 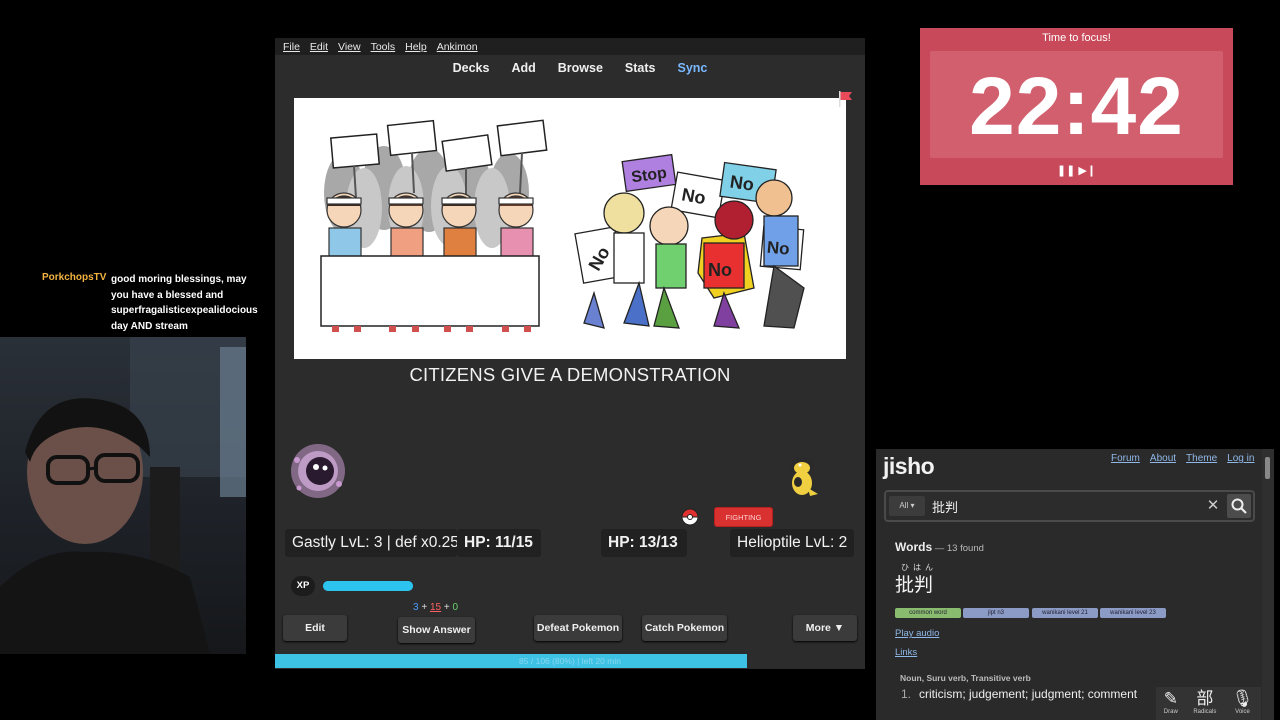 I want to click on tag-common-word: common word, so click(x=928, y=613).